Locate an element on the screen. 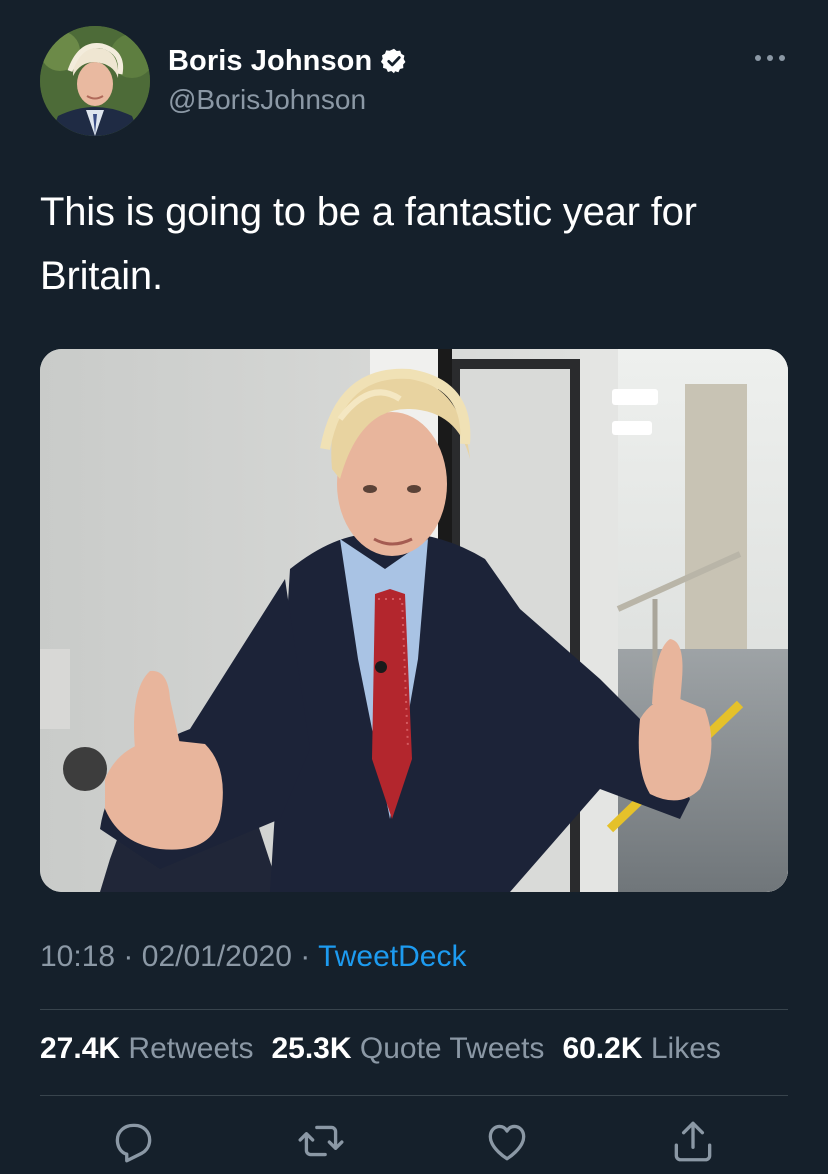 This screenshot has height=1174, width=828. verified-badge-icon is located at coordinates (393, 61).